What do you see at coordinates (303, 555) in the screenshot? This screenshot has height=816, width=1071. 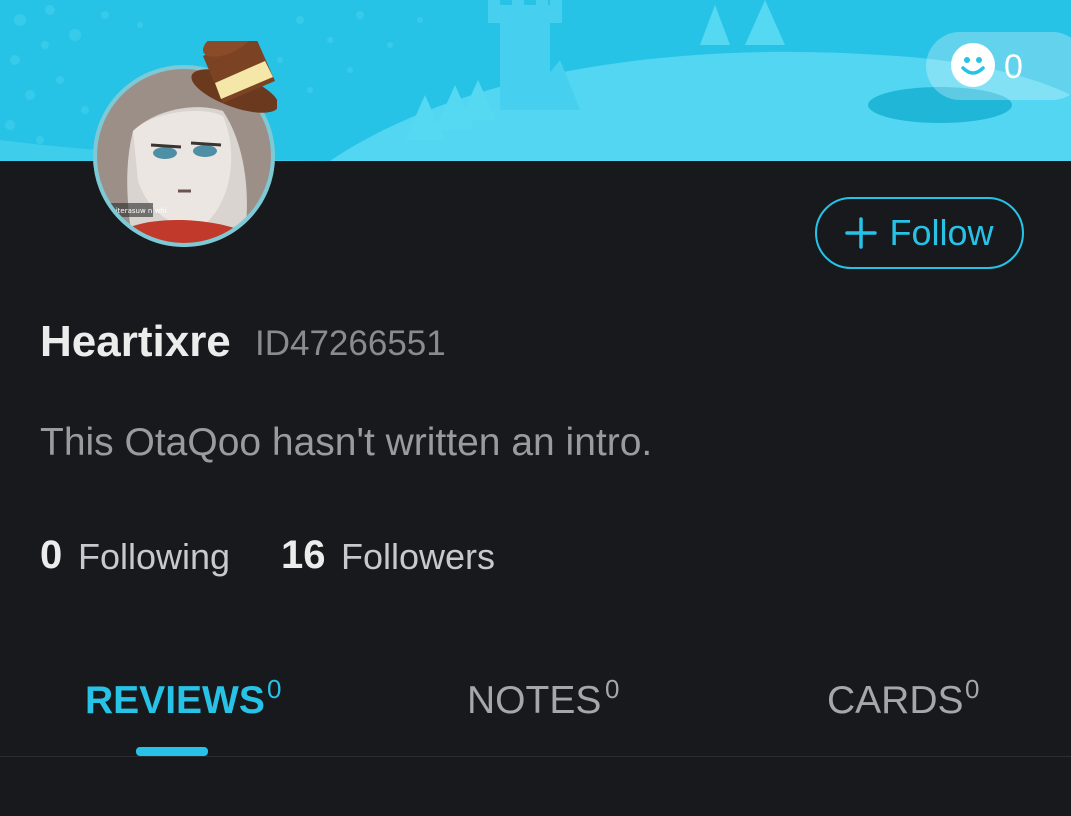 I see `followers-count: 16` at bounding box center [303, 555].